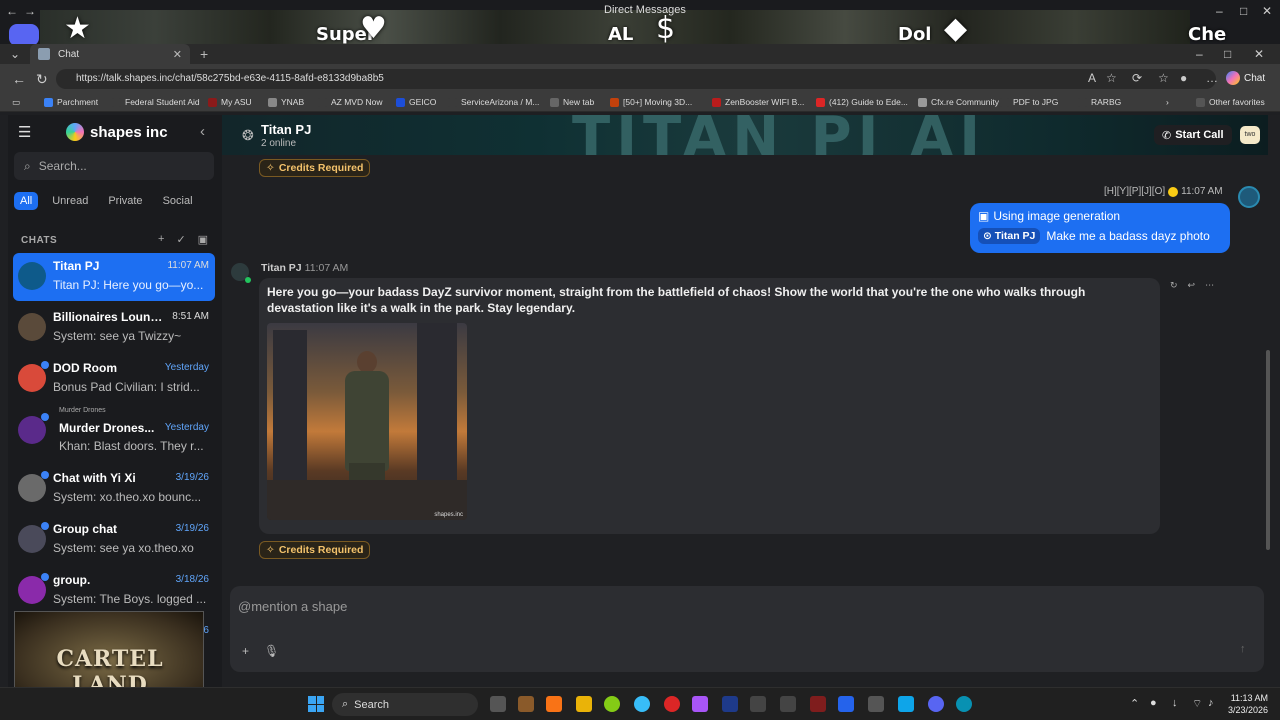  What do you see at coordinates (846, 704) in the screenshot?
I see `vscode-icon` at bounding box center [846, 704].